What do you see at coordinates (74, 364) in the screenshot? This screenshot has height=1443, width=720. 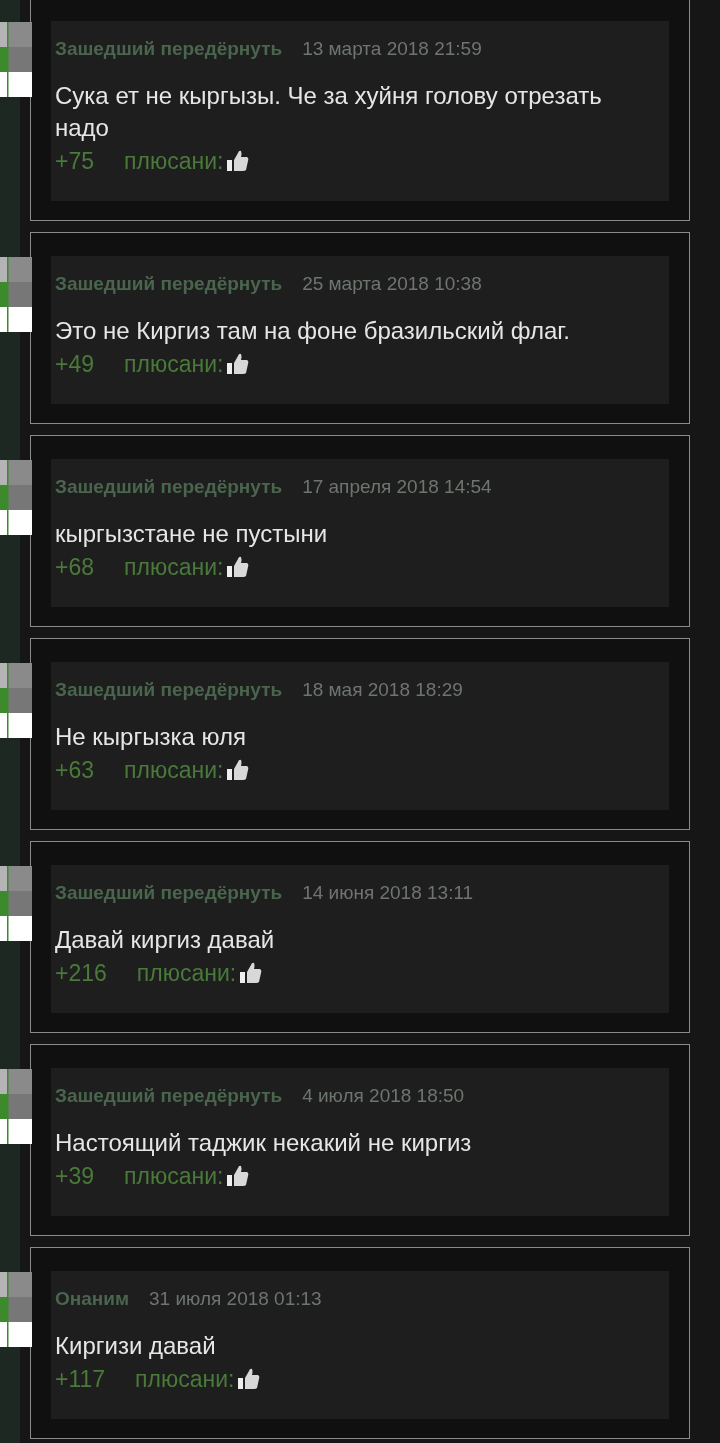 I see `rating-count: +49` at bounding box center [74, 364].